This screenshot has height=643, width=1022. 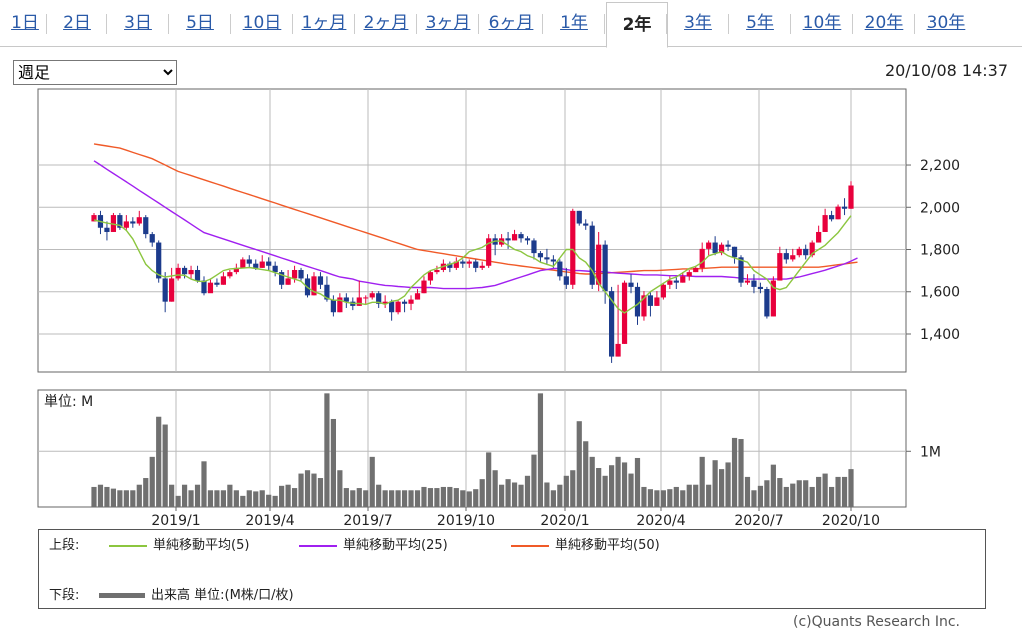 I want to click on price-tick-label: 1,400, so click(x=940, y=335).